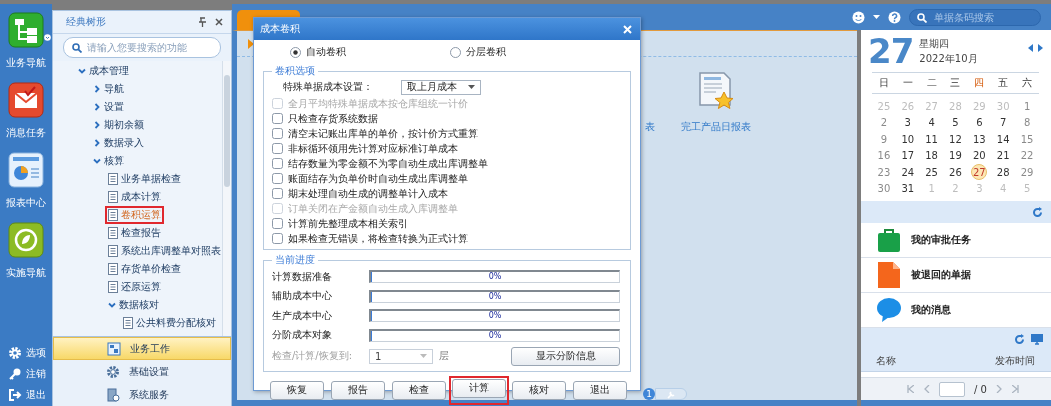 This screenshot has height=406, width=1051. What do you see at coordinates (302, 276) in the screenshot?
I see `progress-label: 计算数据准备` at bounding box center [302, 276].